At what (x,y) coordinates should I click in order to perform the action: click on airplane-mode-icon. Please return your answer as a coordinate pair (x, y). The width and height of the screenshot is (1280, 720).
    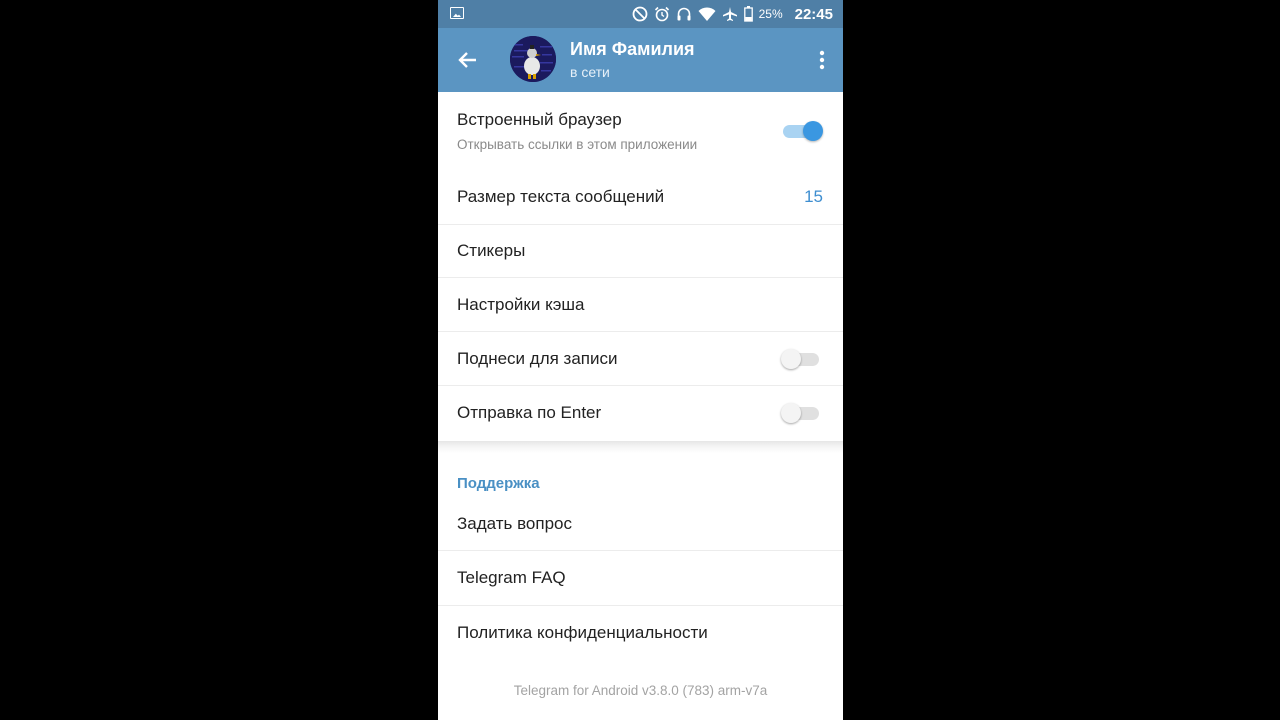
    Looking at the image, I should click on (729, 14).